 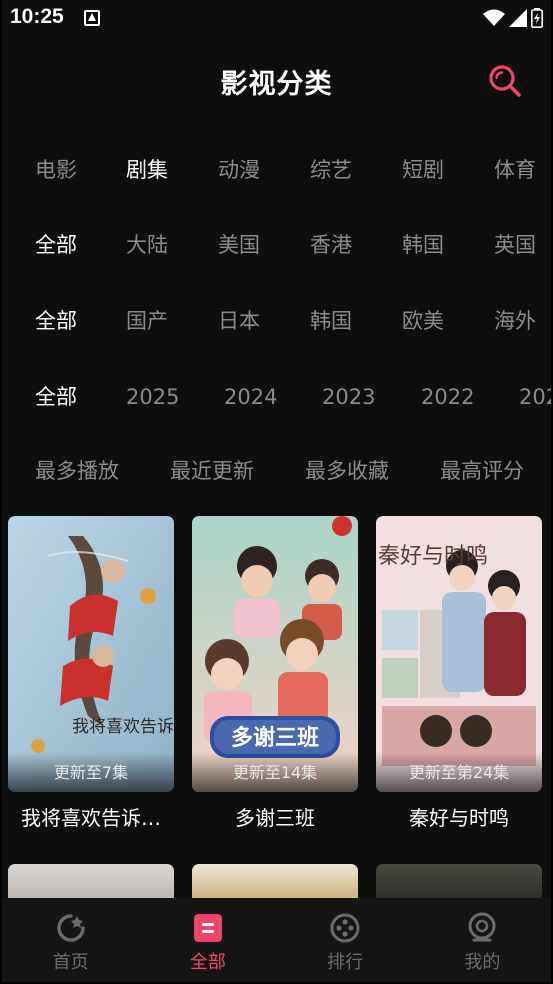 What do you see at coordinates (515, 321) in the screenshot?
I see `filter-sub-overseas: 海外` at bounding box center [515, 321].